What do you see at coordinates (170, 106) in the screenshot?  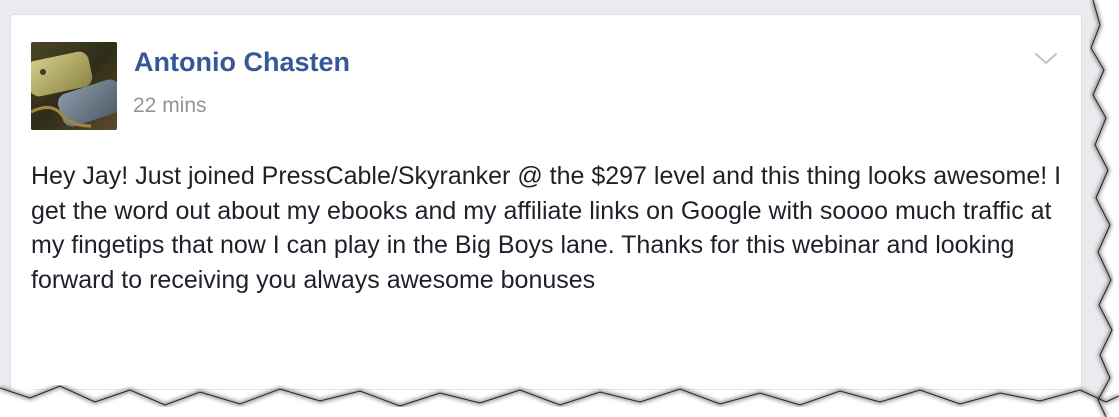 I see `post-timestamp-link: 22 mins` at bounding box center [170, 106].